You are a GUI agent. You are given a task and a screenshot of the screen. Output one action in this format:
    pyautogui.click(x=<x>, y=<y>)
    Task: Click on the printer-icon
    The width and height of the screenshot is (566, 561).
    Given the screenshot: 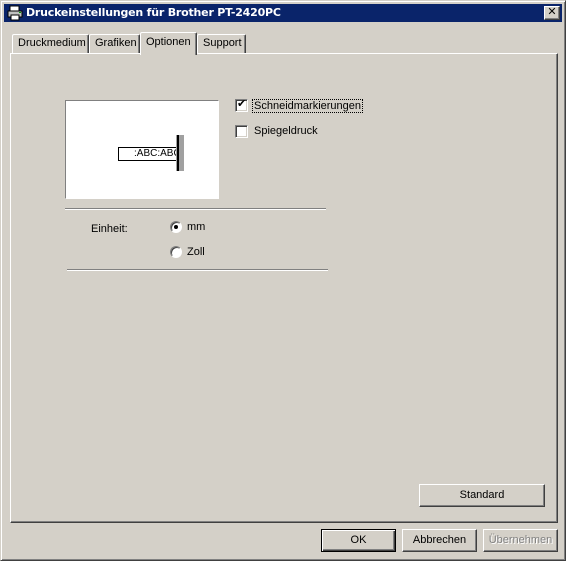 What is the action you would take?
    pyautogui.click(x=15, y=13)
    